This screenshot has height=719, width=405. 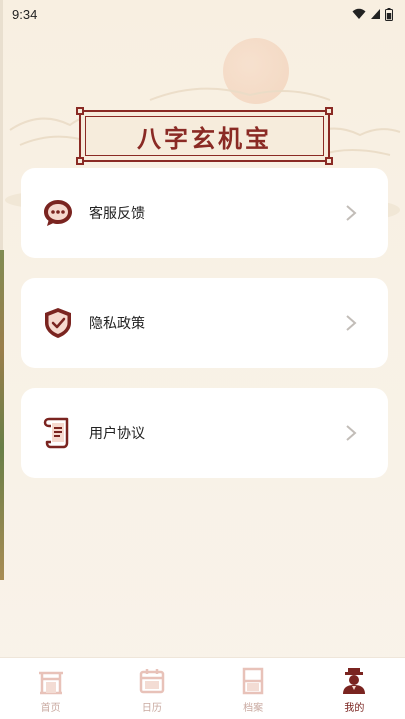 What do you see at coordinates (204, 323) in the screenshot?
I see `privacy-policy-item: 隐私政策` at bounding box center [204, 323].